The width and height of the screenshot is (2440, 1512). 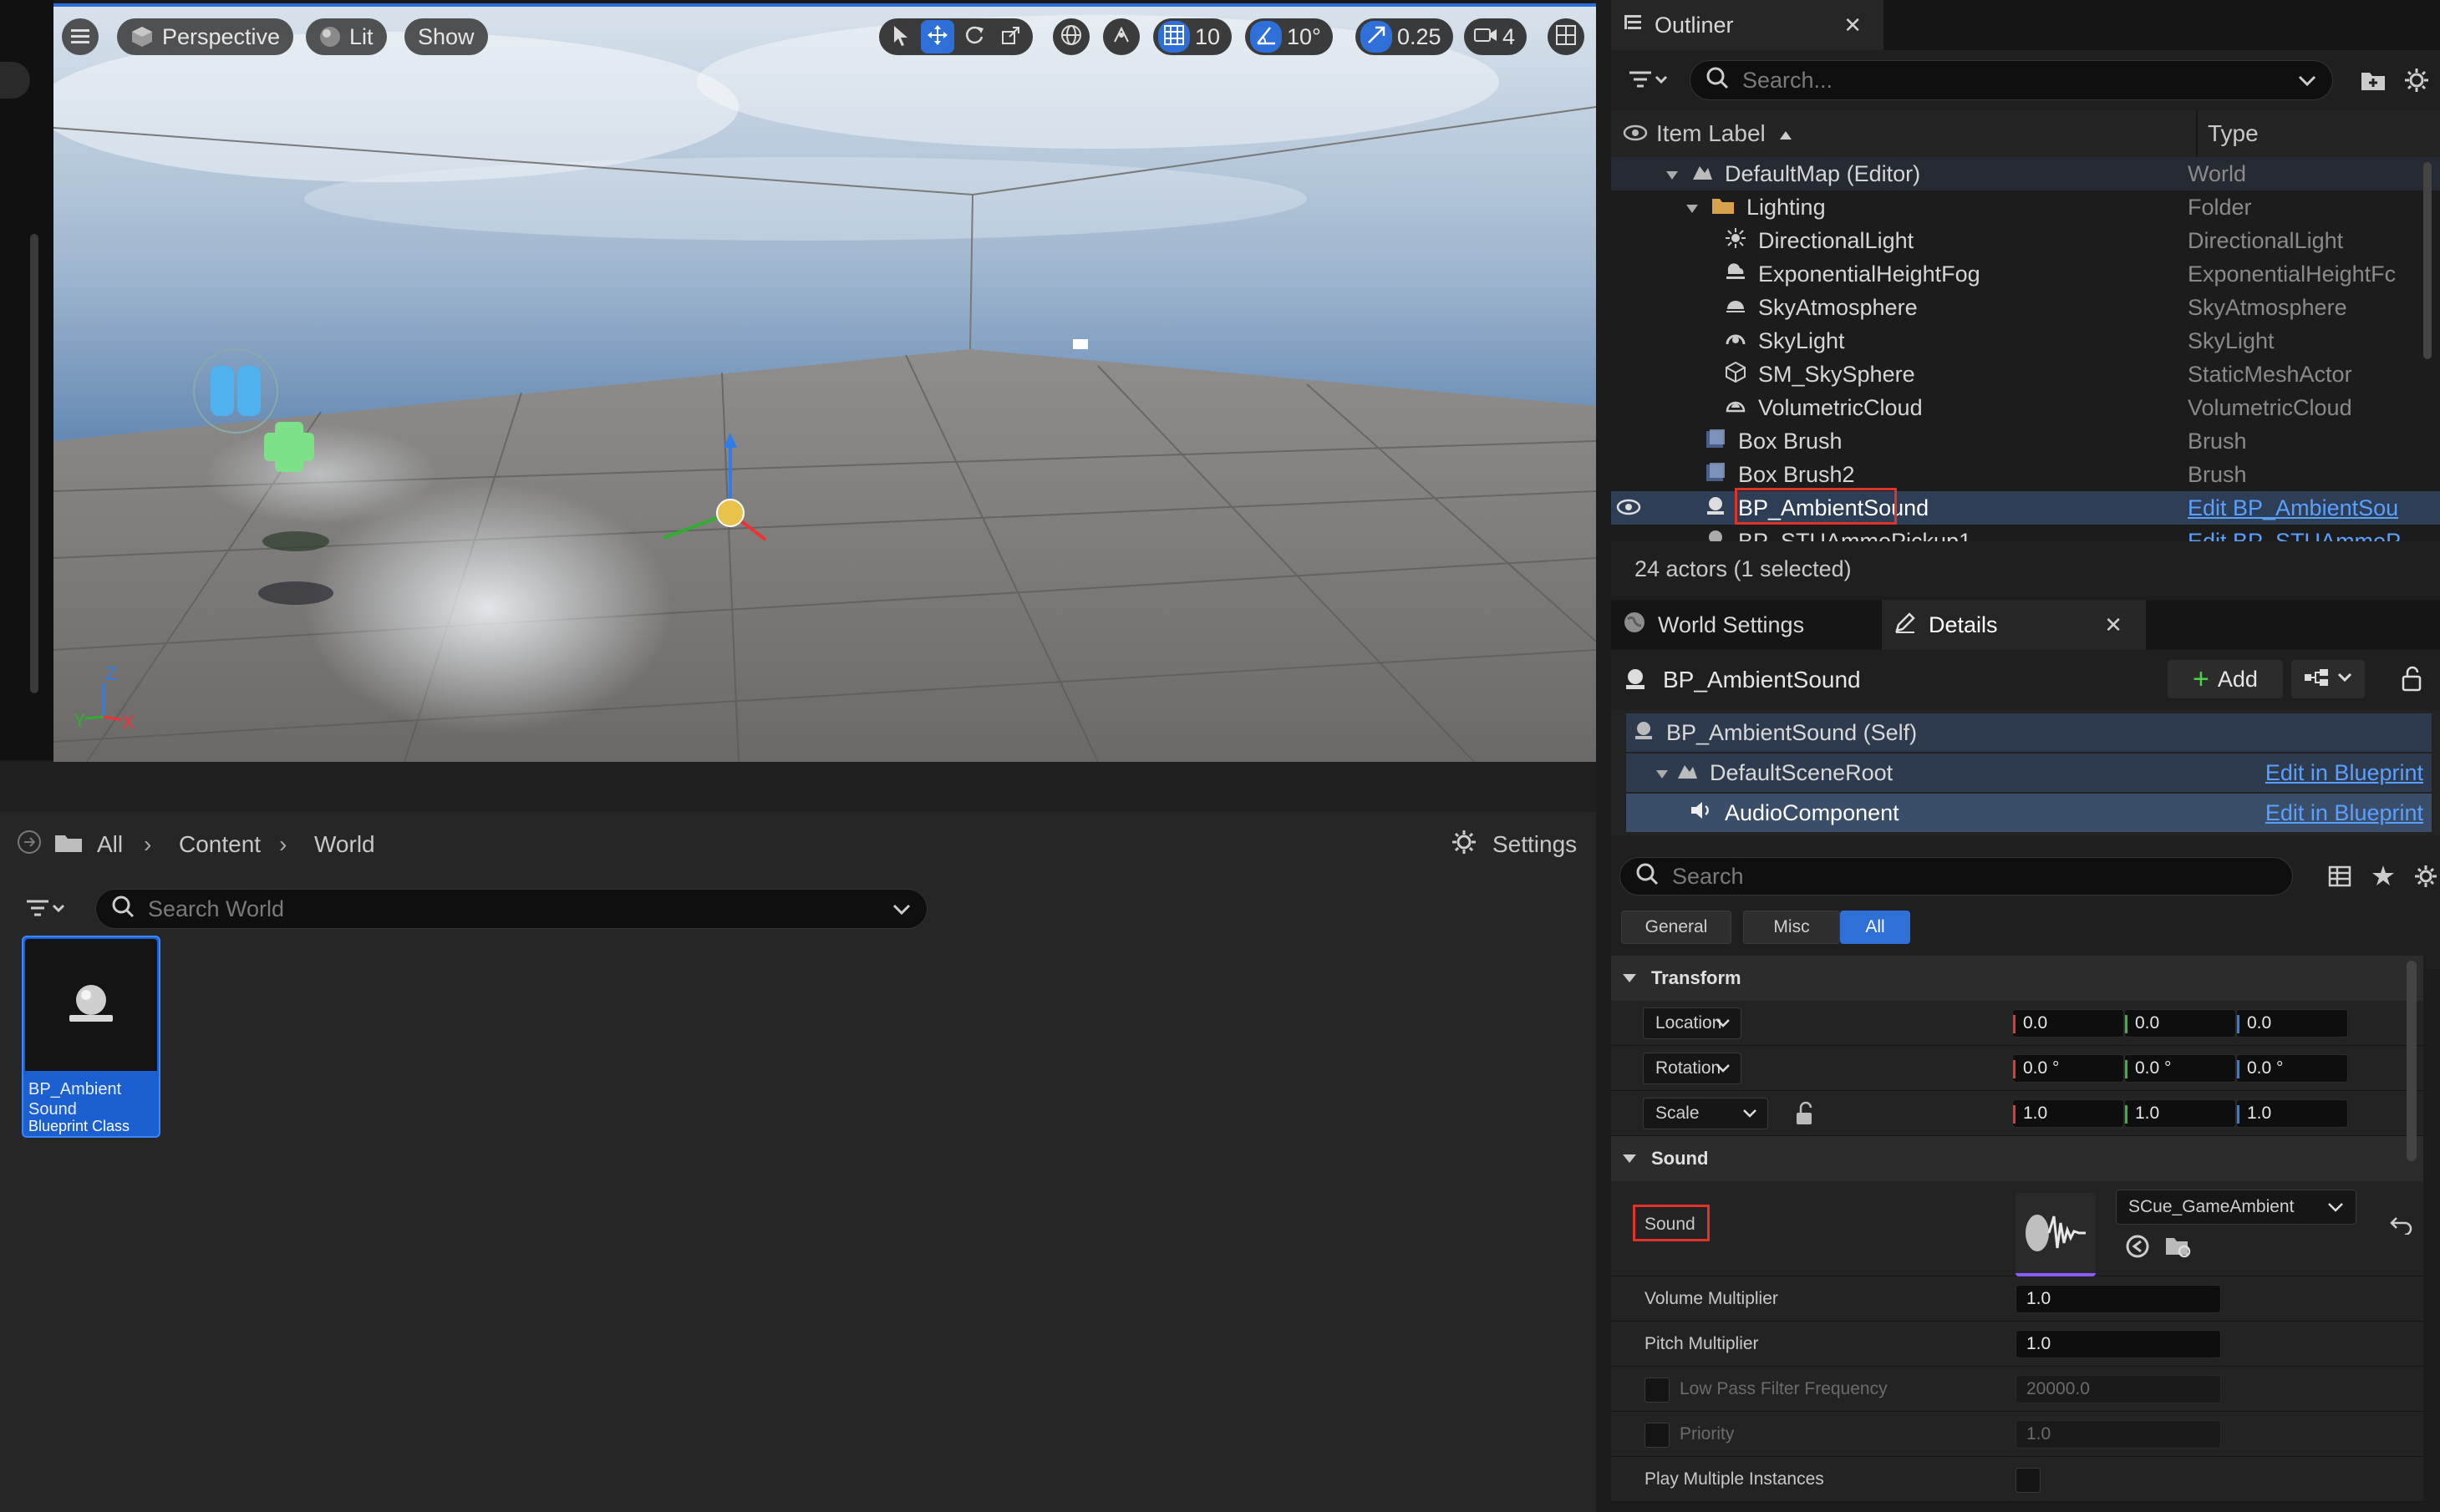 What do you see at coordinates (446, 36) in the screenshot?
I see `show-button: Show` at bounding box center [446, 36].